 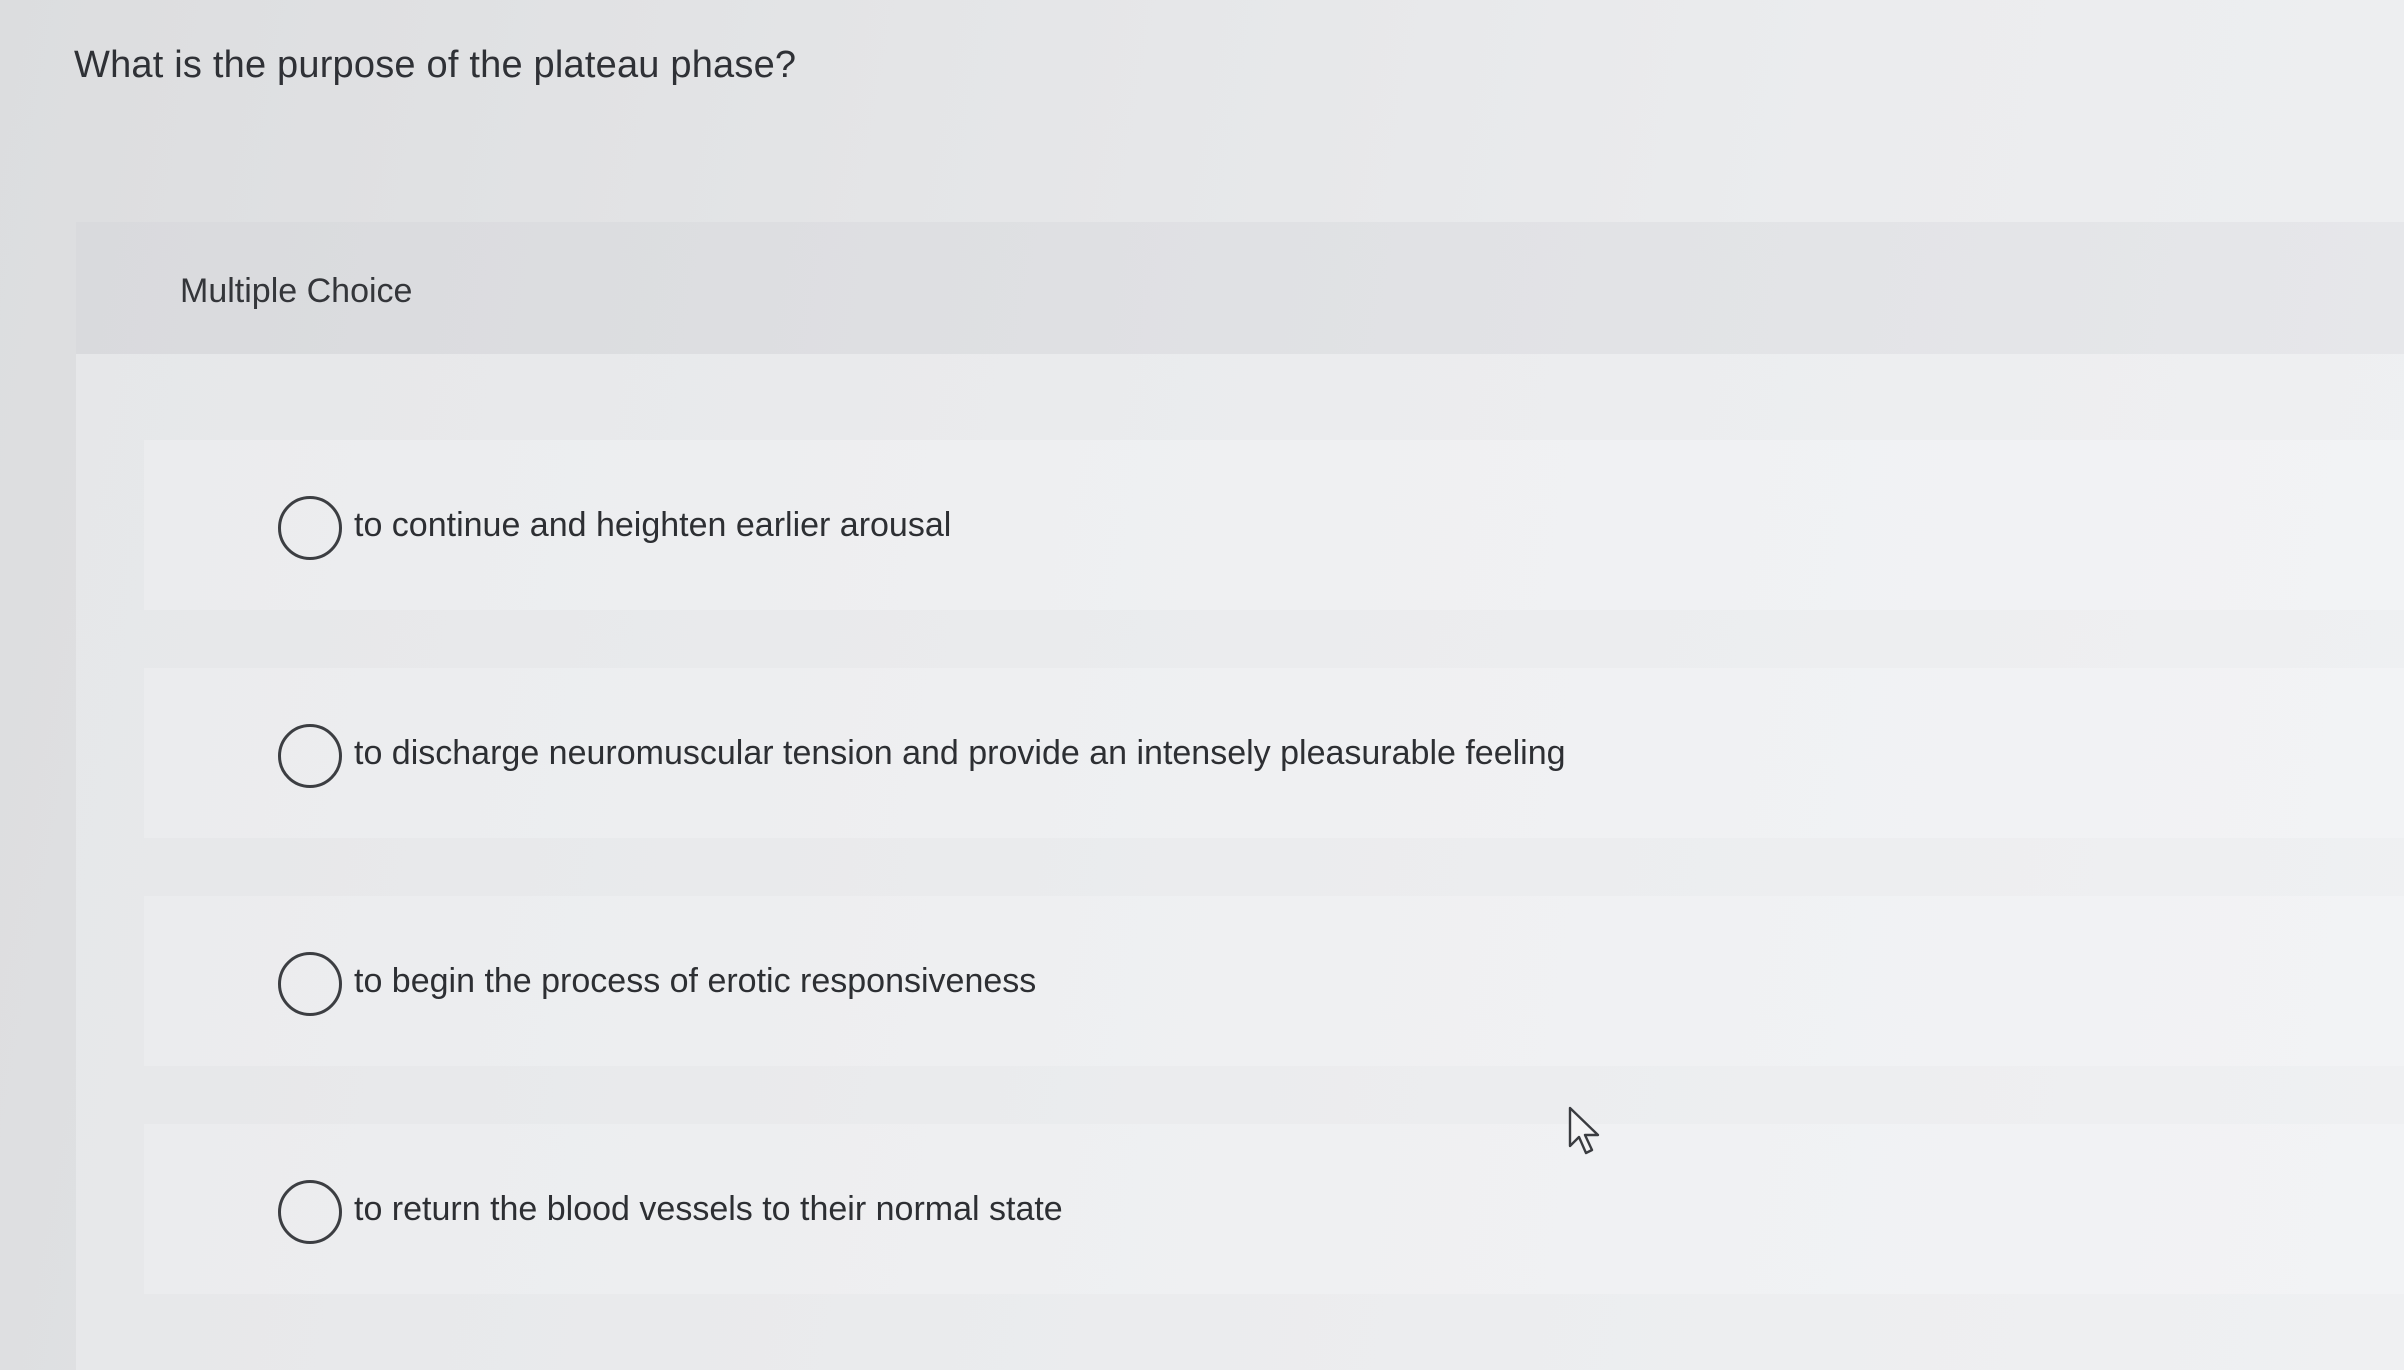 I want to click on panel-header: Multiple Choice, so click(x=1240, y=288).